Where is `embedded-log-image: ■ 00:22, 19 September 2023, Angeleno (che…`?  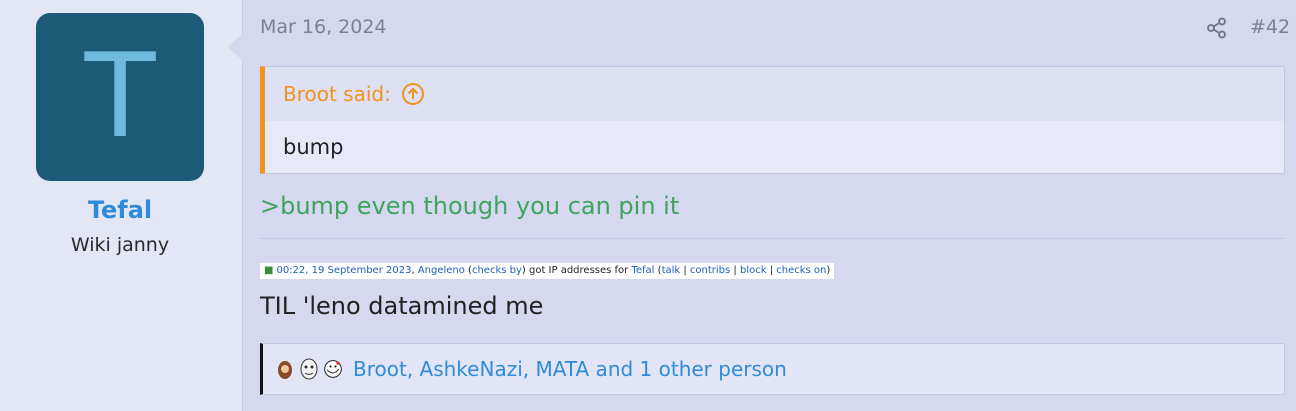
embedded-log-image: ■ 00:22, 19 September 2023, Angeleno (che… is located at coordinates (547, 271).